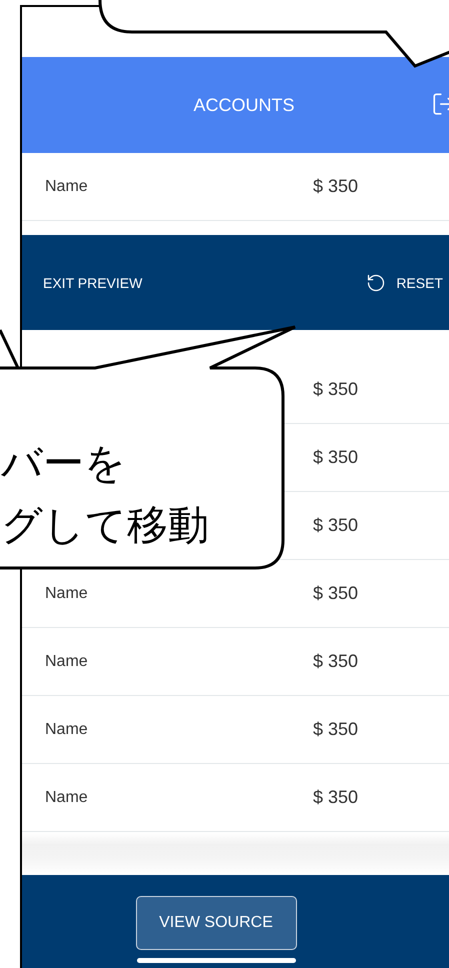 The image size is (449, 968). Describe the element at coordinates (105, 494) in the screenshot. I see `callout-text: バーを グして移動` at that location.